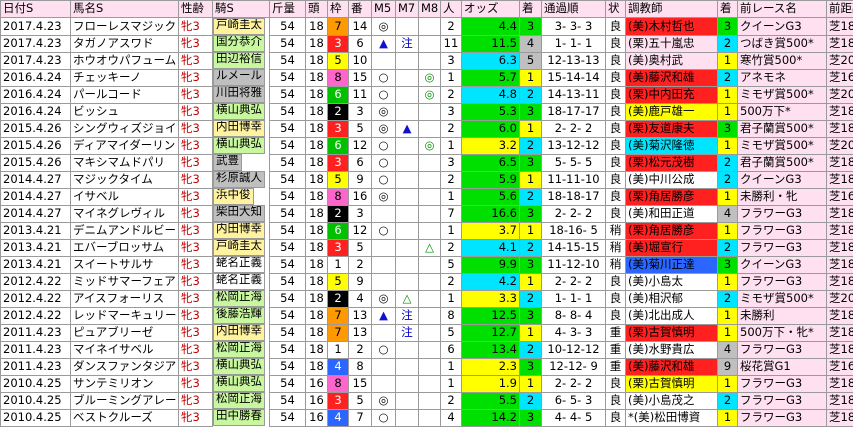 The height and width of the screenshot is (429, 853). I want to click on odds-cell: 4.1, so click(490, 247).